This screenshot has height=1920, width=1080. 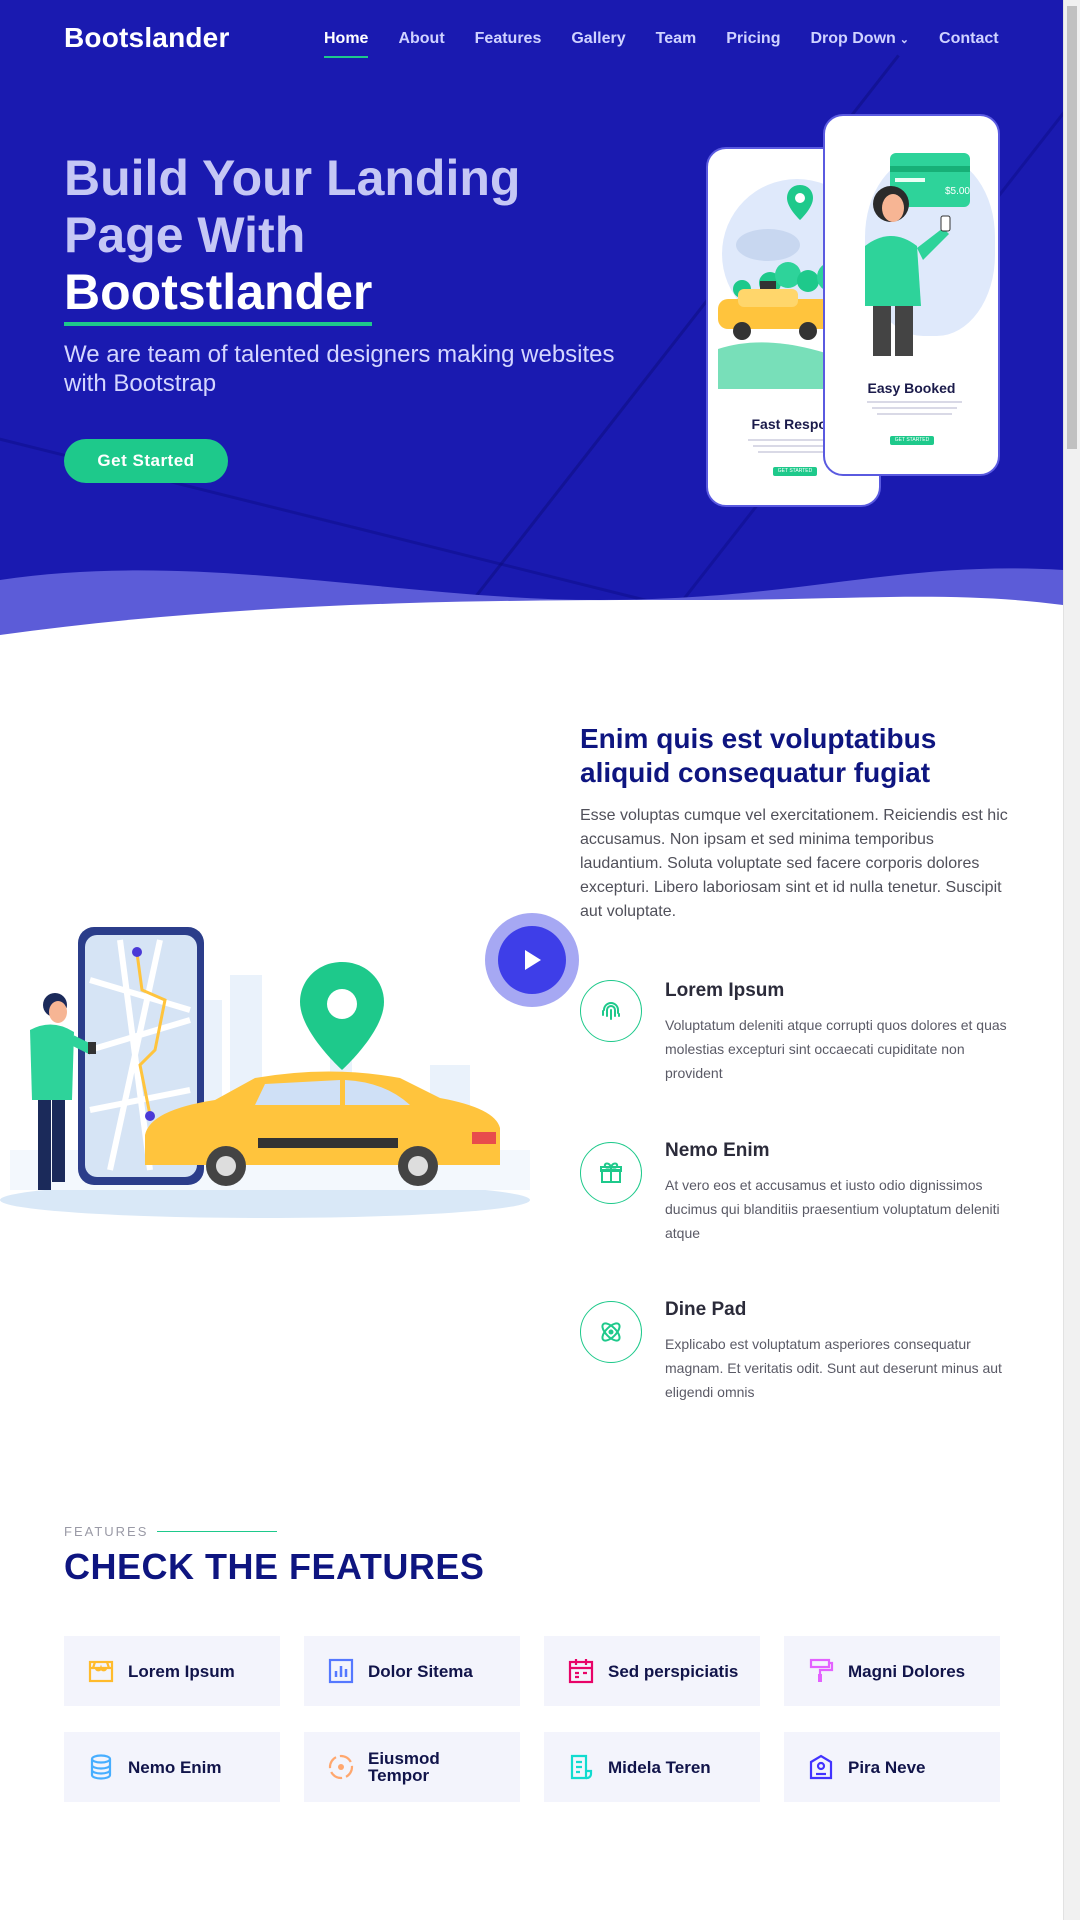 I want to click on hero-title-line2: Page With, so click(x=185, y=235).